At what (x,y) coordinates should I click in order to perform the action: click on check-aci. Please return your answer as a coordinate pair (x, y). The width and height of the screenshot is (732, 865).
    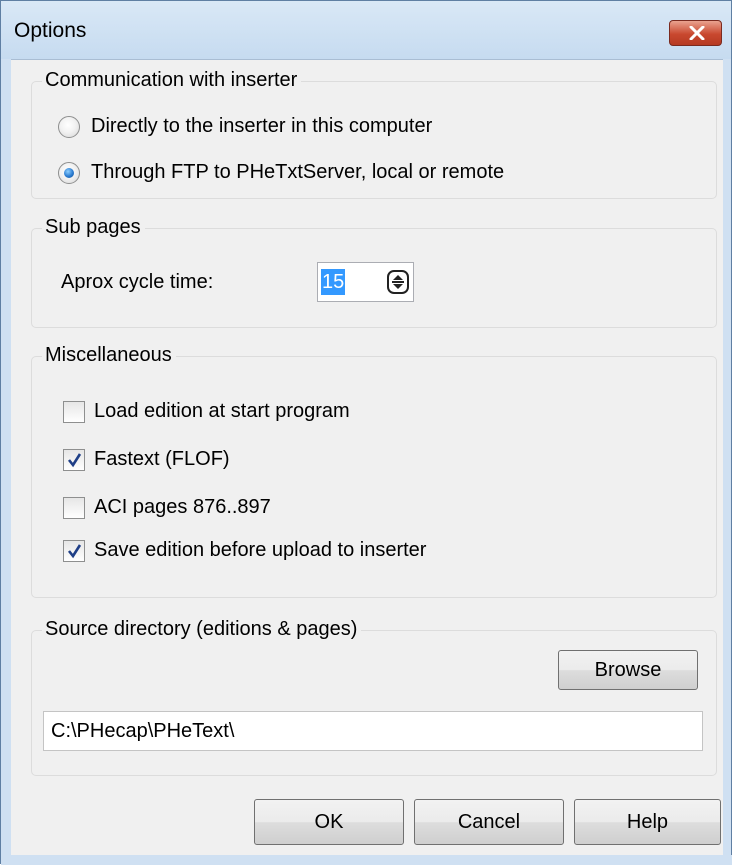
    Looking at the image, I should click on (74, 507).